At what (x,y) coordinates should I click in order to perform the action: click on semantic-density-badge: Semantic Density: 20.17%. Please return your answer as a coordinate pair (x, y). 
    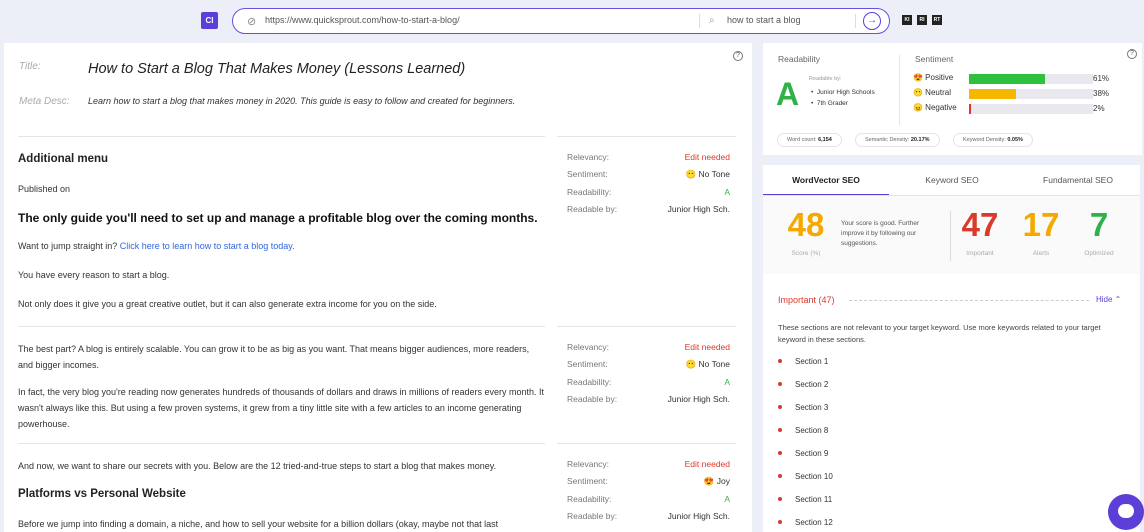
    Looking at the image, I should click on (897, 140).